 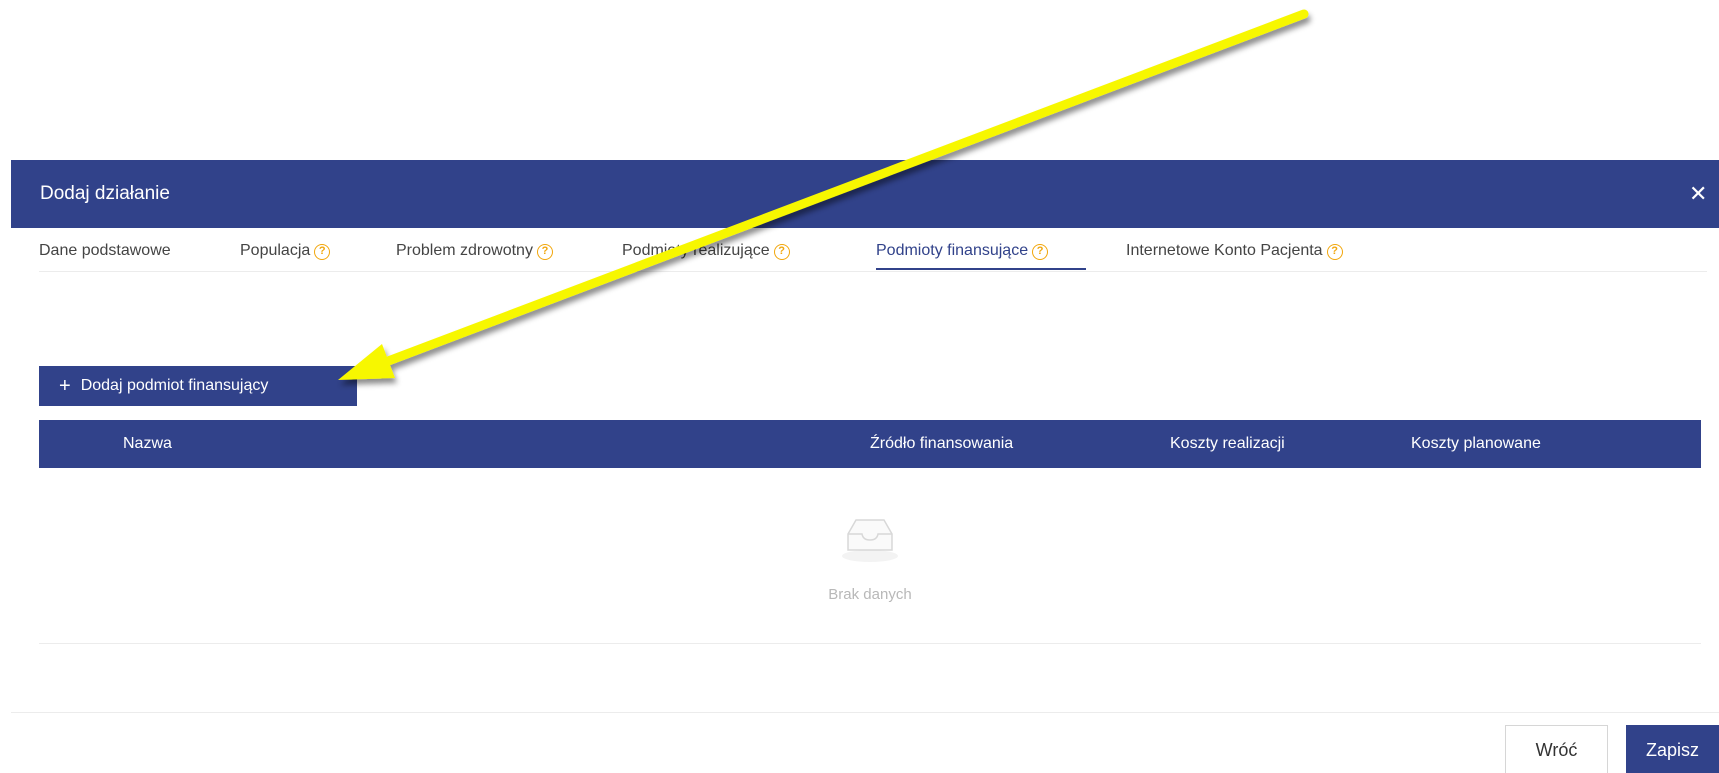 What do you see at coordinates (1556, 749) in the screenshot?
I see `back-button: Wróć` at bounding box center [1556, 749].